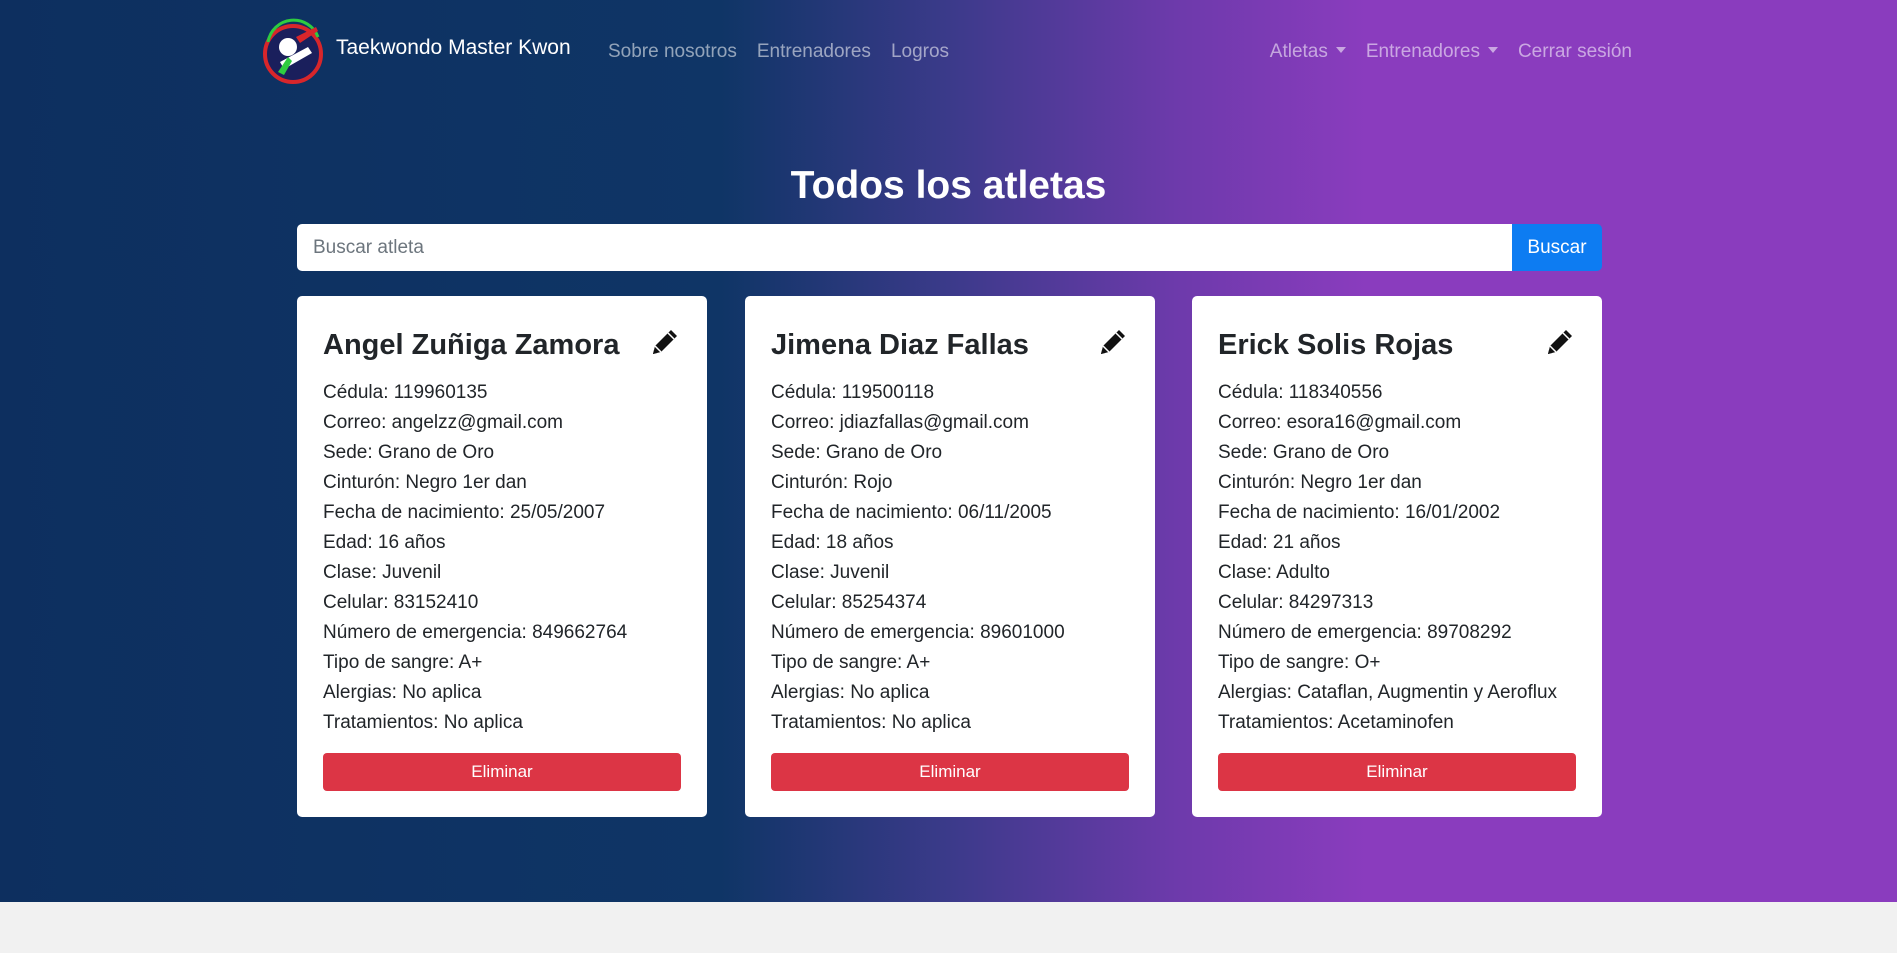 This screenshot has height=953, width=1897. Describe the element at coordinates (918, 632) in the screenshot. I see `field-emergencia: Número de emergencia: 89601000` at that location.